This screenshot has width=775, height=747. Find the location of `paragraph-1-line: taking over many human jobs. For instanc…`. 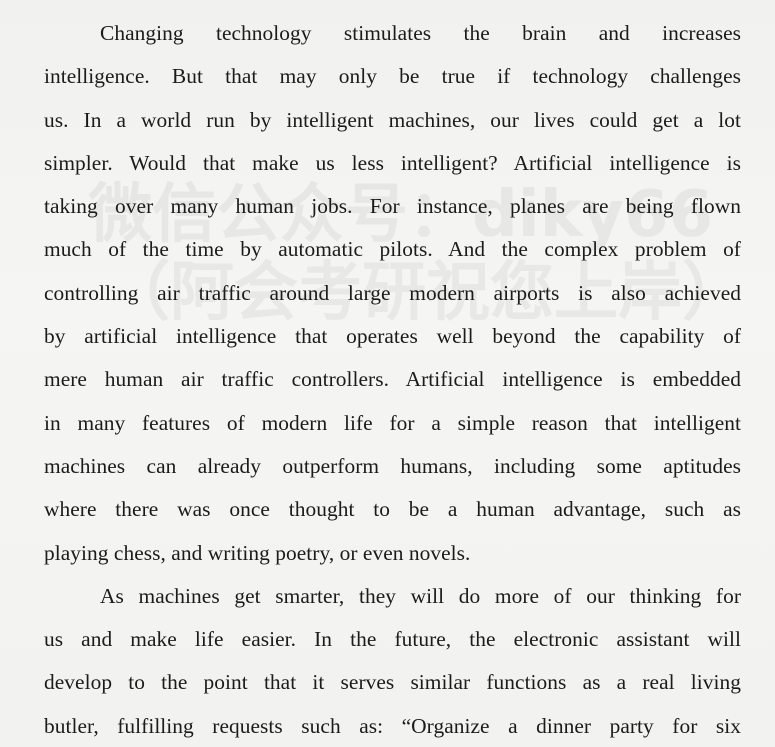

paragraph-1-line: taking over many human jobs. For instanc… is located at coordinates (392, 206).